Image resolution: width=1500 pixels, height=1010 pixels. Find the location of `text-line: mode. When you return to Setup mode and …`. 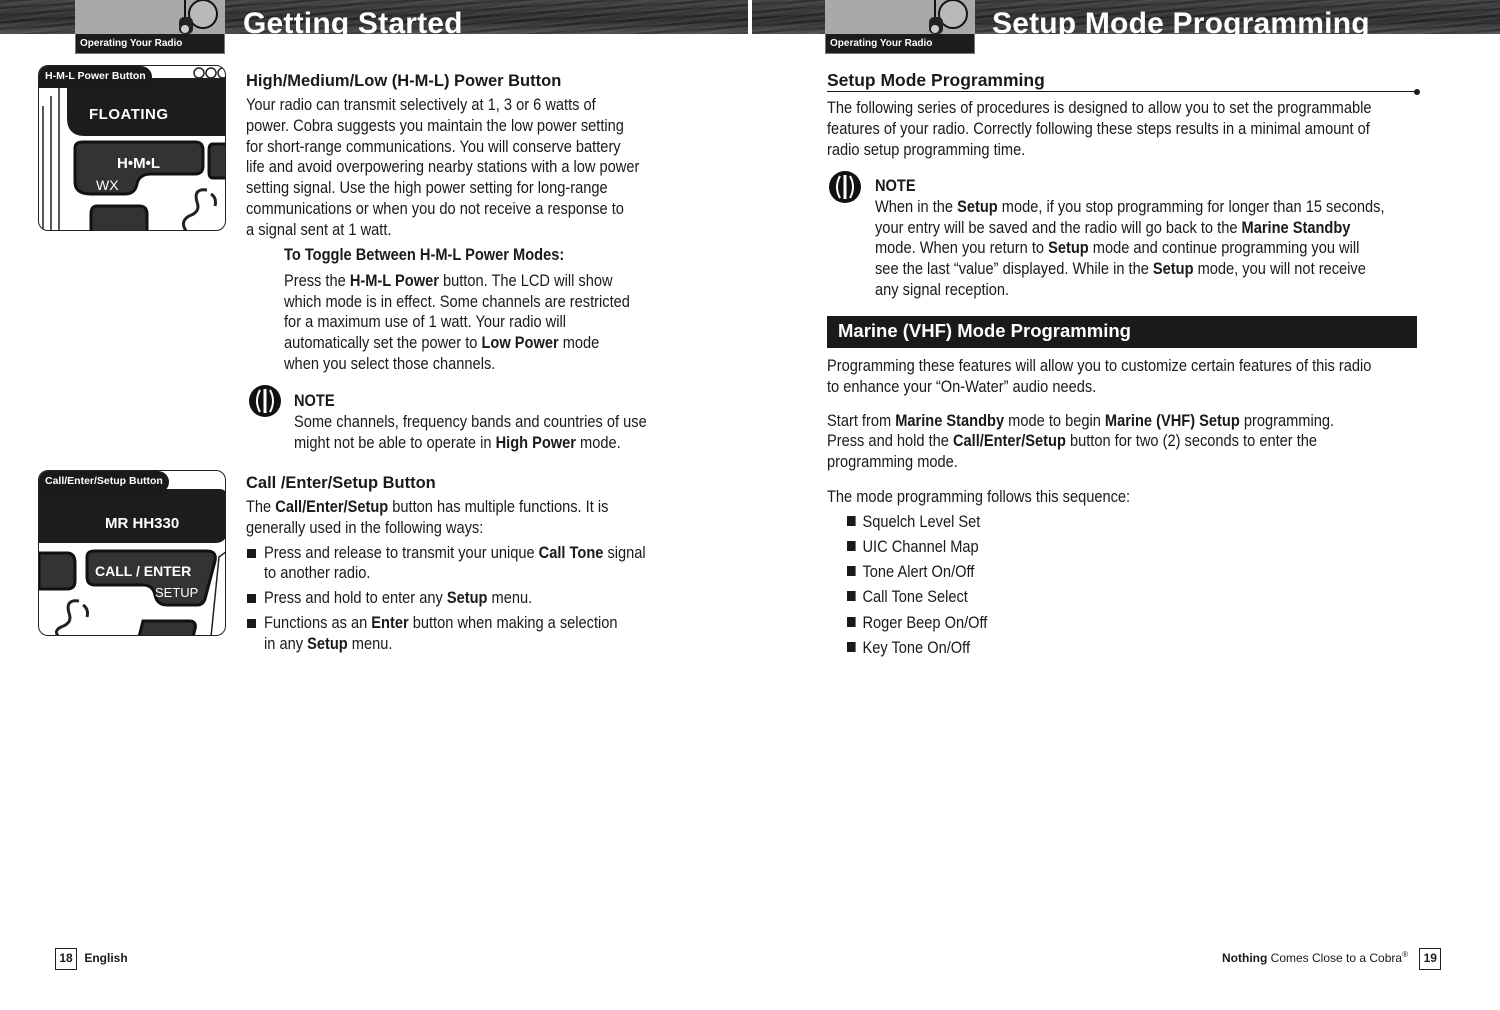

text-line: mode. When you return to Setup mode and … is located at coordinates (1117, 248).